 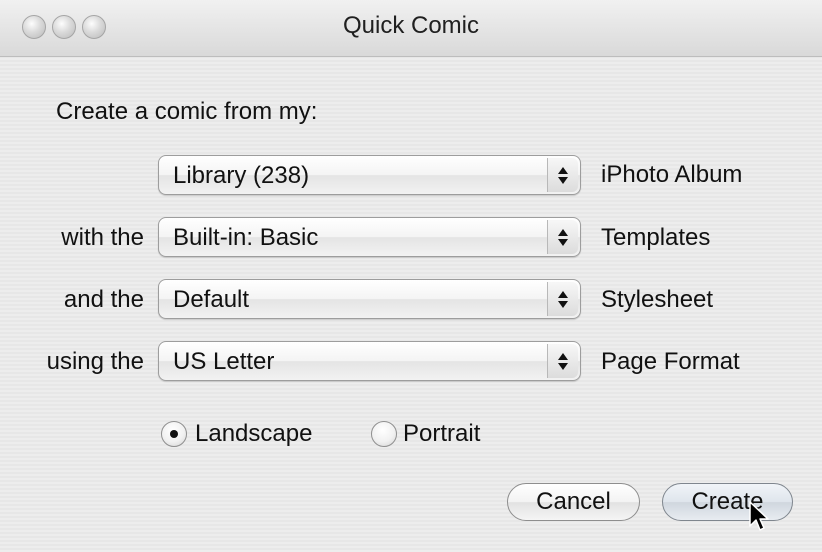 I want to click on landscape-radio, so click(x=174, y=434).